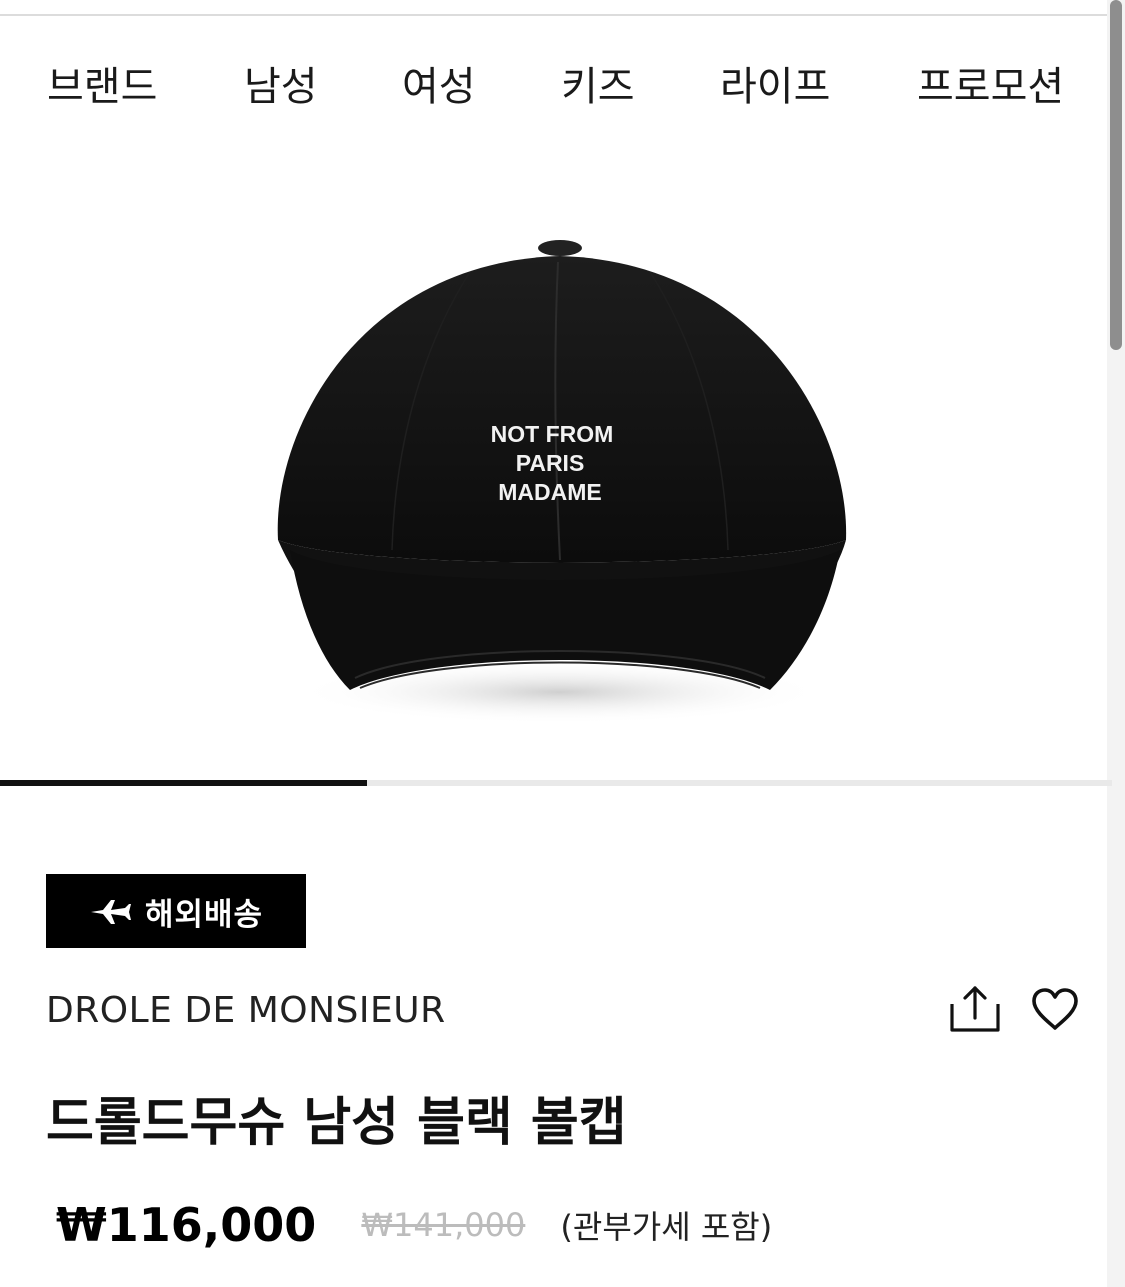 The height and width of the screenshot is (1287, 1125). What do you see at coordinates (556, 783) in the screenshot?
I see `carousel-progress-track` at bounding box center [556, 783].